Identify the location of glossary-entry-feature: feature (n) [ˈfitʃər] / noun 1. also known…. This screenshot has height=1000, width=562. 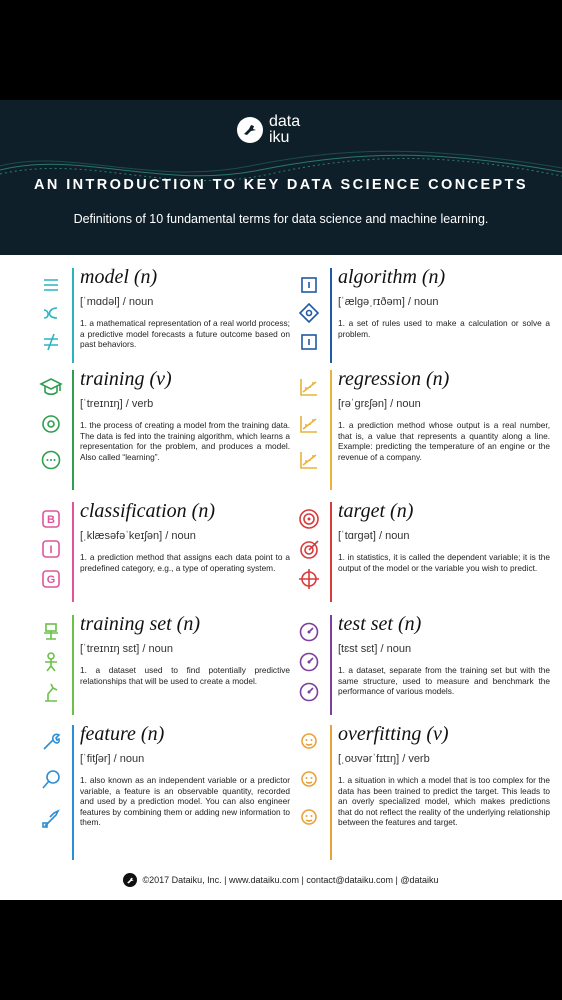
(166, 791).